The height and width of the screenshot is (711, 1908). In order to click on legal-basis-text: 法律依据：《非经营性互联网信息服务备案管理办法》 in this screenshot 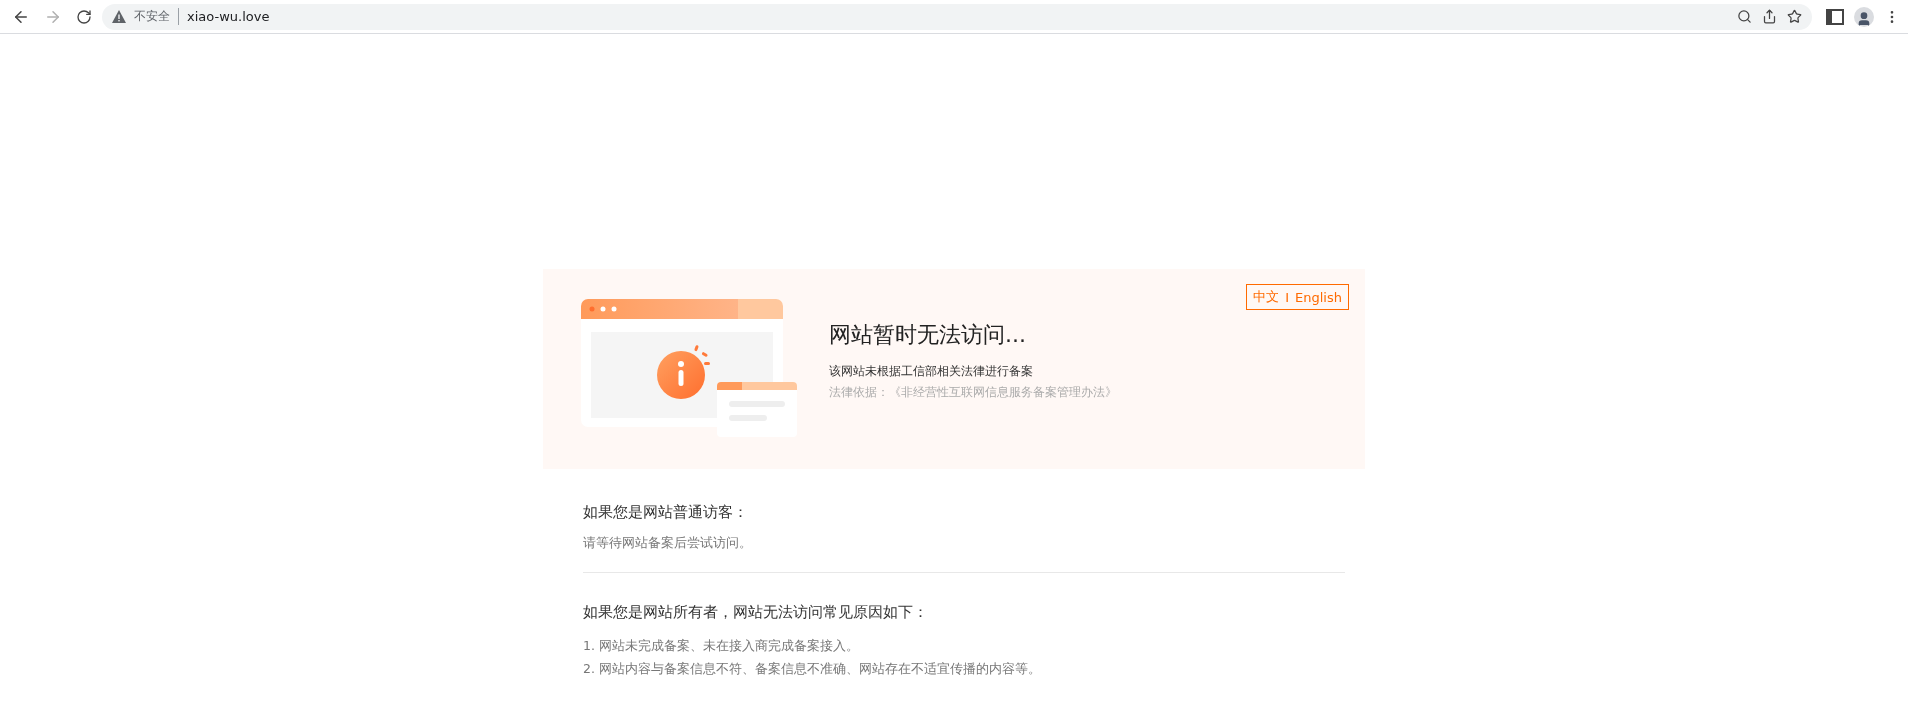, I will do `click(973, 392)`.